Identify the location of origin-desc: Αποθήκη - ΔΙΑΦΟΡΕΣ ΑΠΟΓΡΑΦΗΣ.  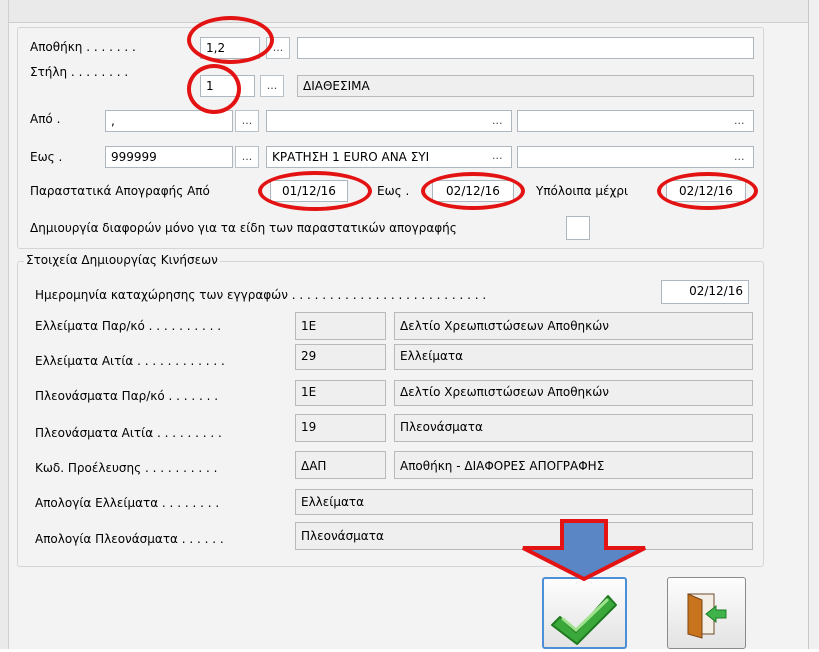
(573, 465).